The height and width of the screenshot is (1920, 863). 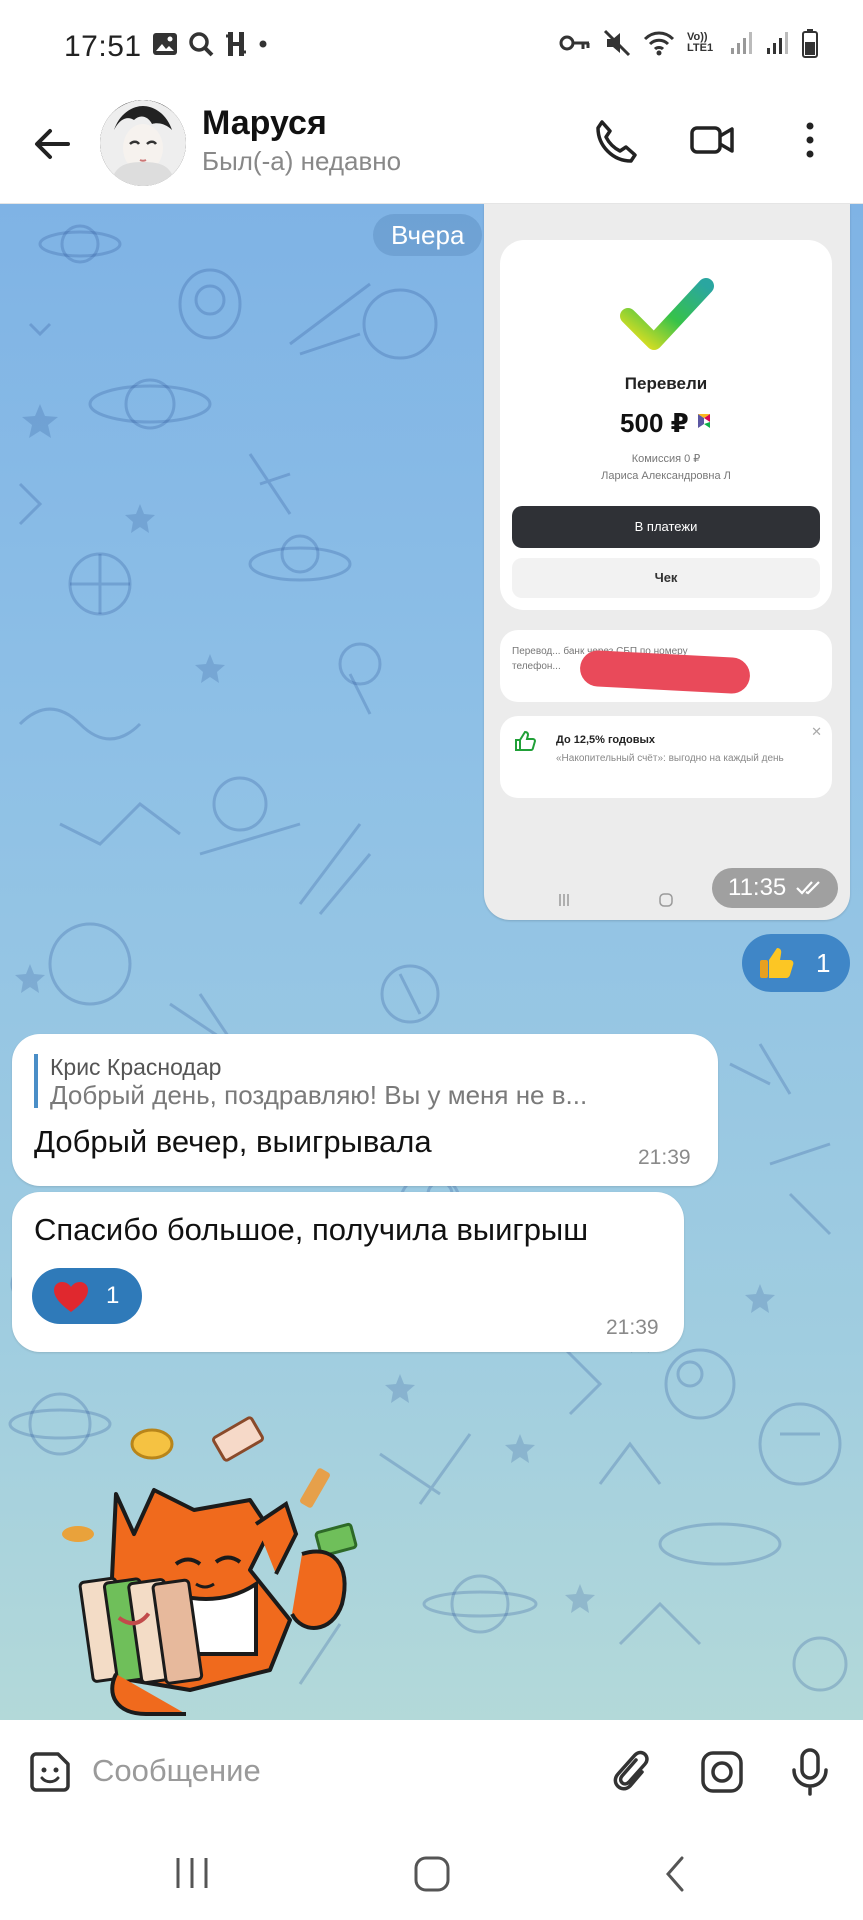 I want to click on search-icon, so click(x=201, y=44).